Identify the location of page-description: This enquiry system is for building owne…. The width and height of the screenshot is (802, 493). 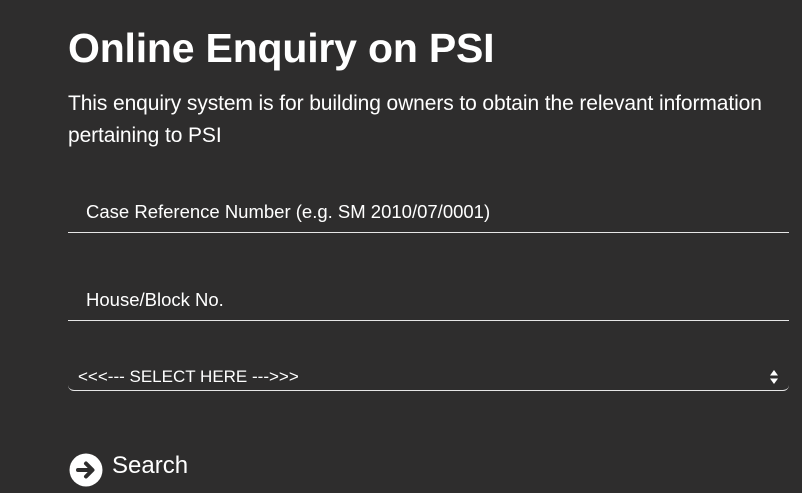
(415, 119).